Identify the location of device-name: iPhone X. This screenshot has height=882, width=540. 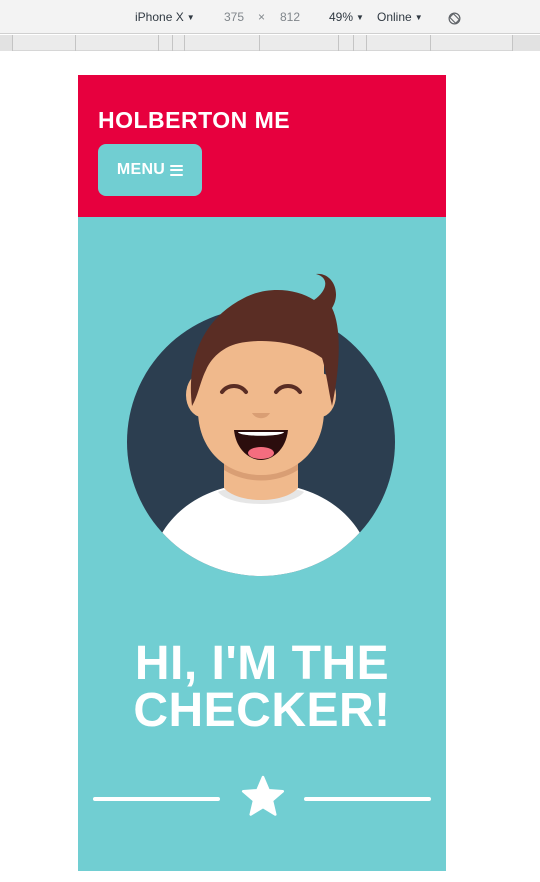
(159, 17).